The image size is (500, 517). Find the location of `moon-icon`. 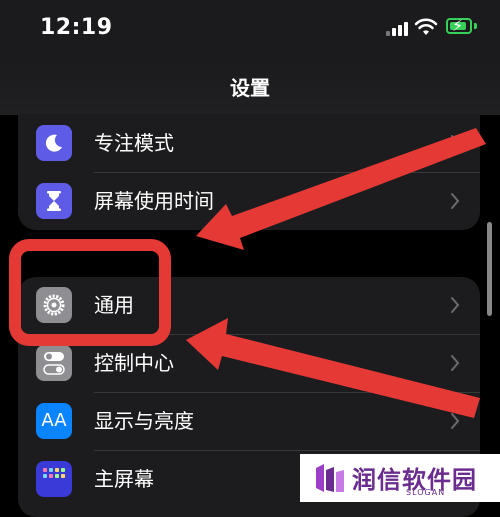

moon-icon is located at coordinates (54, 143).